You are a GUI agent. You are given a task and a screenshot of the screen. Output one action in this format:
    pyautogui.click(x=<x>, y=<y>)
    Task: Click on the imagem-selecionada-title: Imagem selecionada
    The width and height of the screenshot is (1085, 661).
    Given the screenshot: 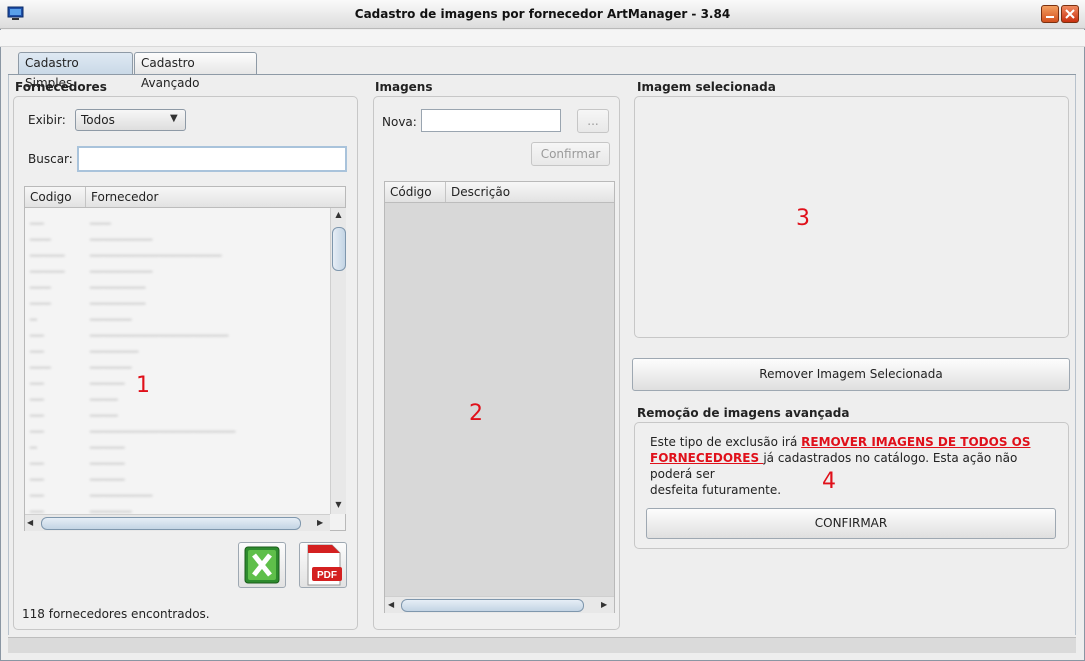 What is the action you would take?
    pyautogui.click(x=706, y=87)
    